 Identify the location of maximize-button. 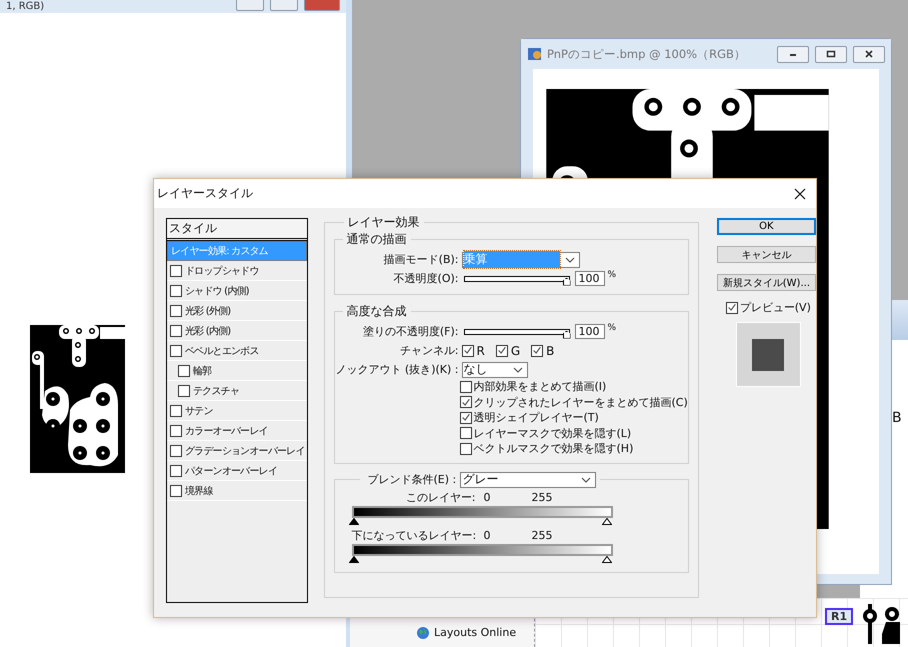
(831, 54).